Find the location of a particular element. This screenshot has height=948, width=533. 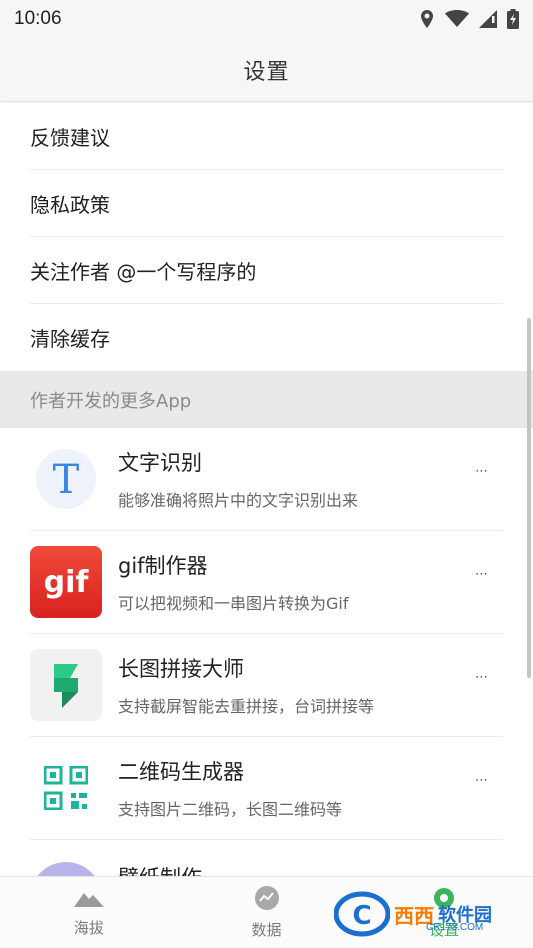

app-bar: 设置 is located at coordinates (266, 70).